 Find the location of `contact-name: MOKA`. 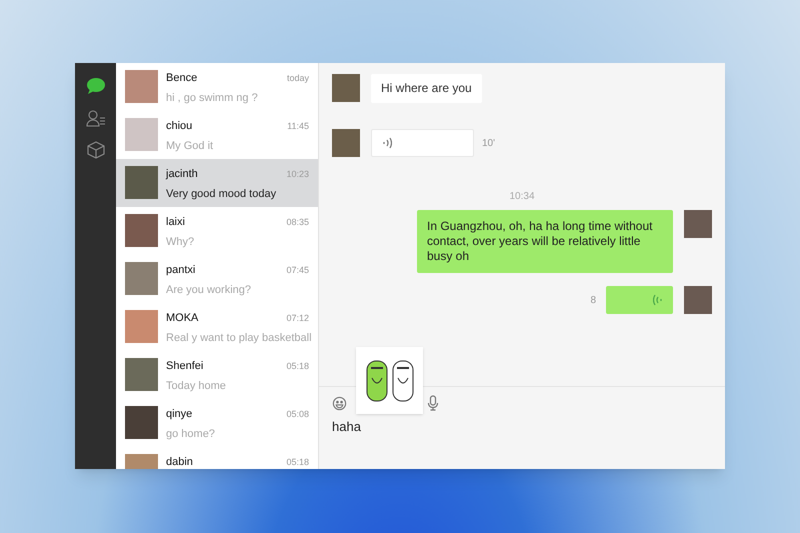

contact-name: MOKA is located at coordinates (182, 318).